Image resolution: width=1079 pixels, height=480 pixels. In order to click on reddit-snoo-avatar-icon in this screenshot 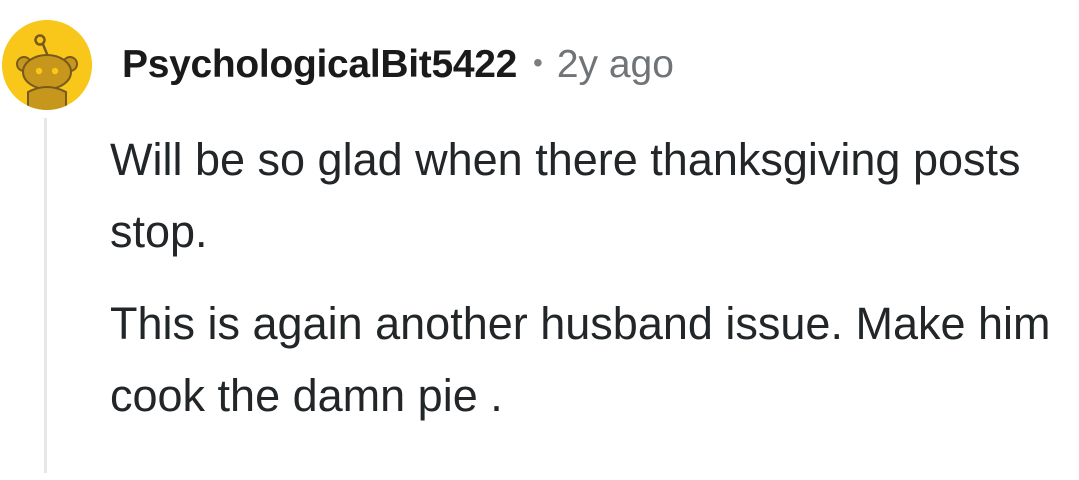, I will do `click(47, 65)`.